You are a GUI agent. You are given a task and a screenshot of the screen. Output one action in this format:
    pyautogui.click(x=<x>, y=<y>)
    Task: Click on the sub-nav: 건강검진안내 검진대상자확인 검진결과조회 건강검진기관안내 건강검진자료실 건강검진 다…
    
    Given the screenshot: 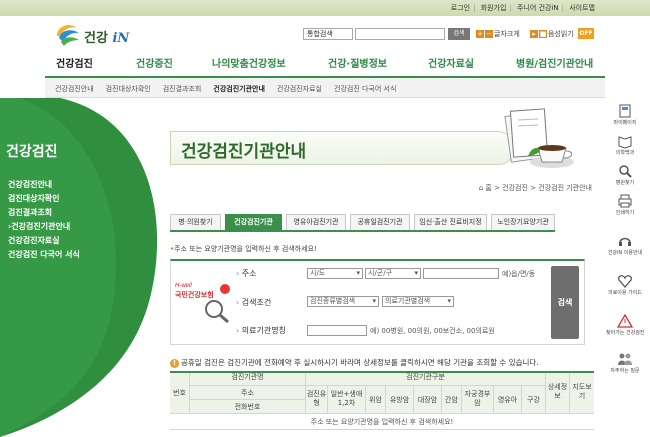 What is the action you would take?
    pyautogui.click(x=231, y=89)
    